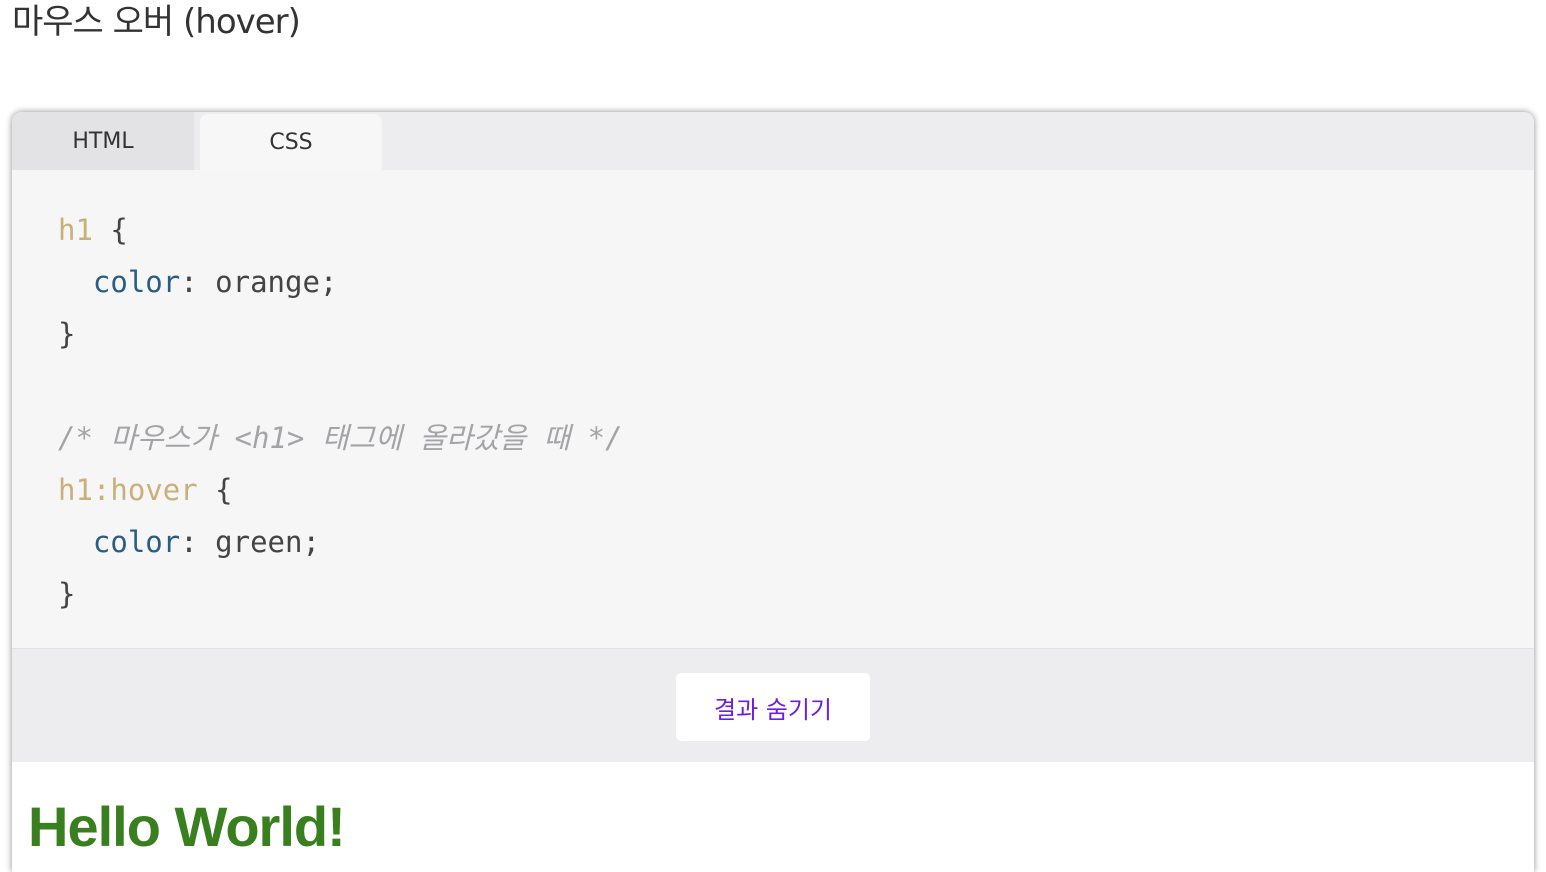  Describe the element at coordinates (128, 490) in the screenshot. I see `code-selector: h1:hover` at that location.